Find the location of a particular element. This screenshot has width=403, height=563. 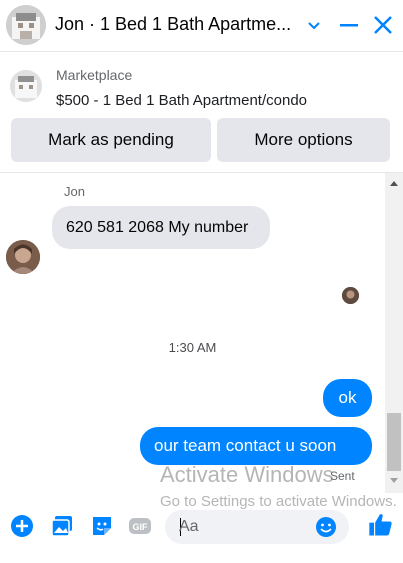

sticker-icon is located at coordinates (102, 526).